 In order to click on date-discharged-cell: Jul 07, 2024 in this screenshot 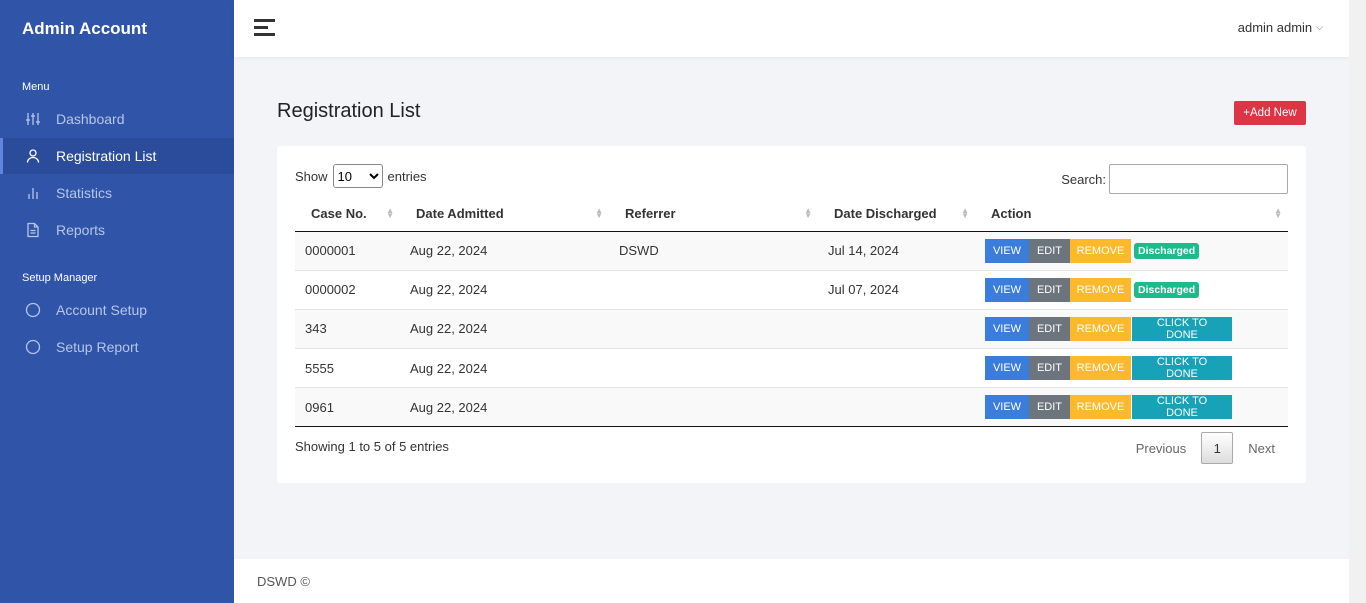, I will do `click(863, 290)`.